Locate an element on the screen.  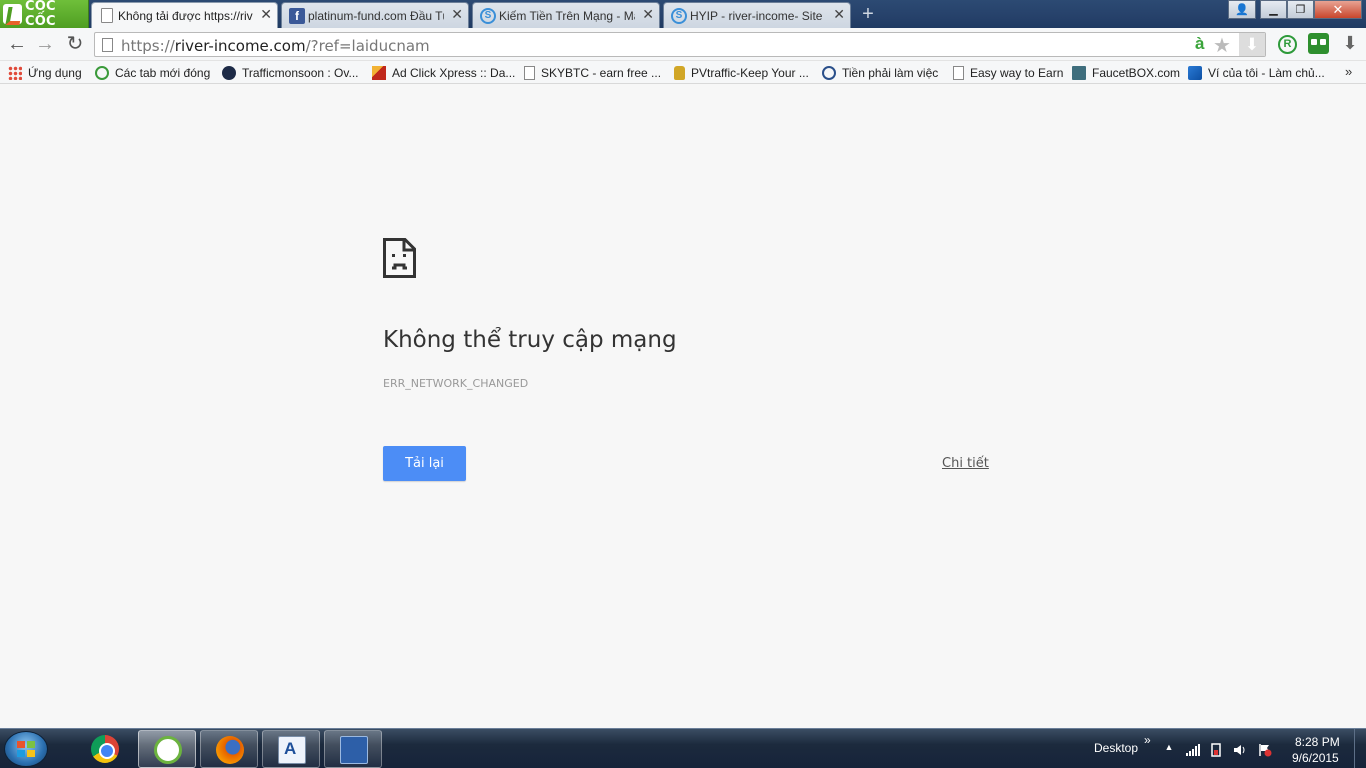
bookmark-label: Các tab mới đóng is located at coordinates (163, 73).